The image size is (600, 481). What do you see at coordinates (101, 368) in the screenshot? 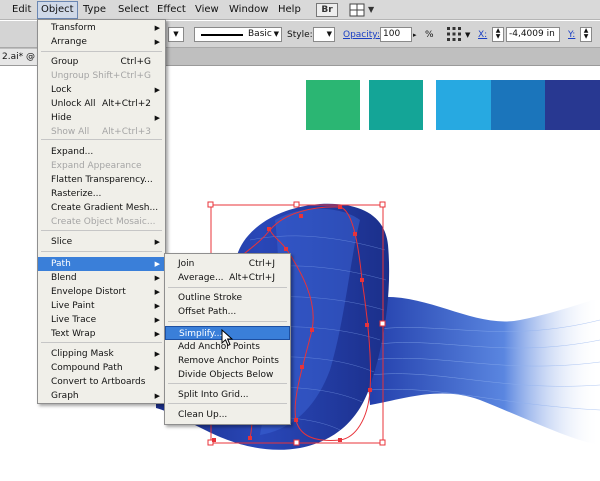
I see `object-menu-item: Compound Path ▶` at bounding box center [101, 368].